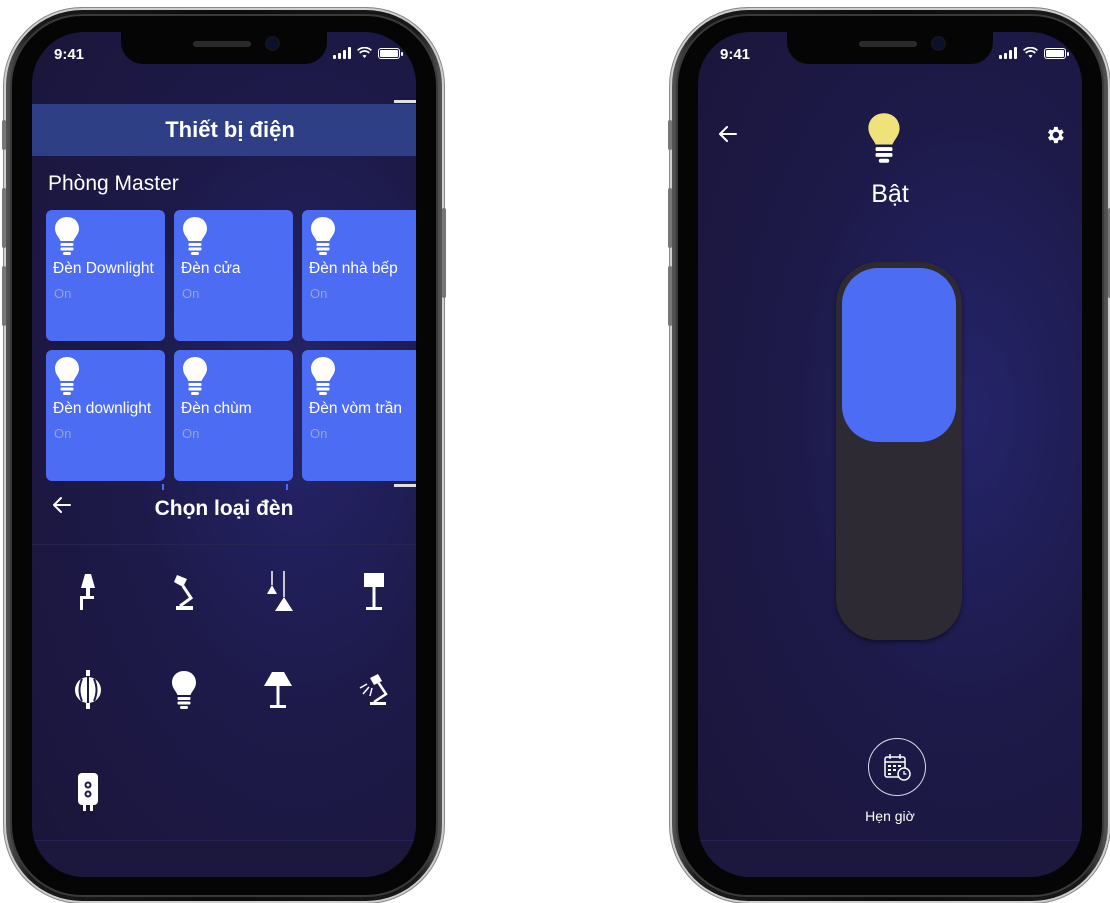 This screenshot has width=1110, height=903. What do you see at coordinates (374, 592) in the screenshot?
I see `floor-lamp-icon` at bounding box center [374, 592].